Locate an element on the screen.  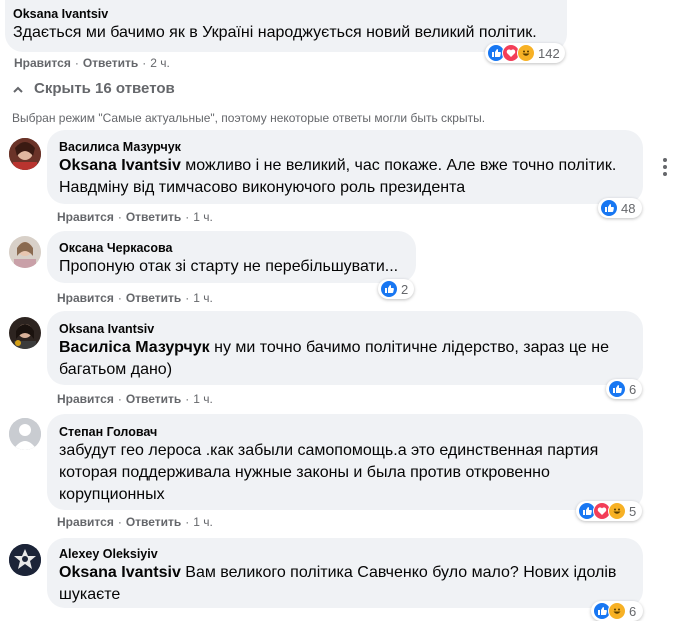
more-options-icon is located at coordinates (664, 167).